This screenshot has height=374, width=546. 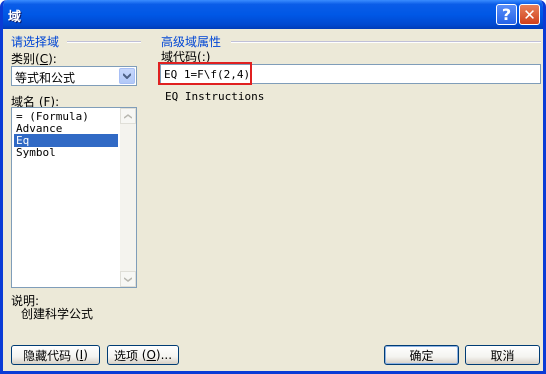 What do you see at coordinates (55, 355) in the screenshot?
I see `hide-codes-button: 隐藏代码 (I)` at bounding box center [55, 355].